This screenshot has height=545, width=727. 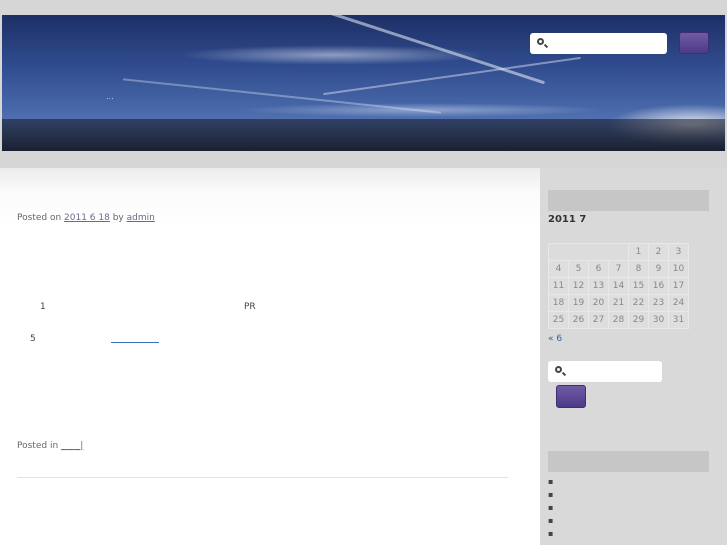 What do you see at coordinates (658, 303) in the screenshot?
I see `calendar-day: 23` at bounding box center [658, 303].